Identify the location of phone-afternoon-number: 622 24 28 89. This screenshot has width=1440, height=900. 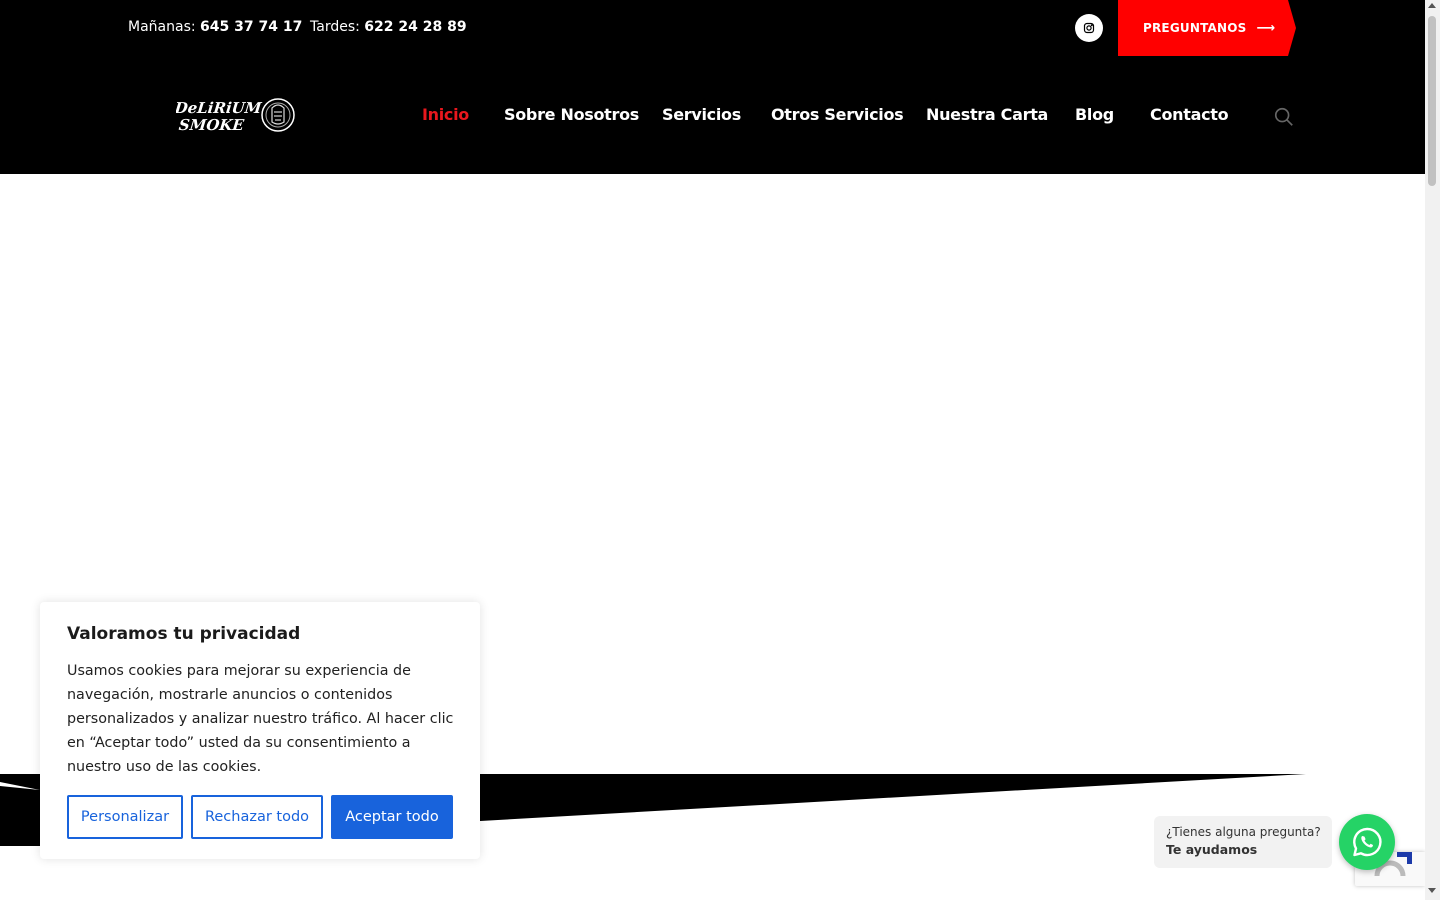
(415, 27).